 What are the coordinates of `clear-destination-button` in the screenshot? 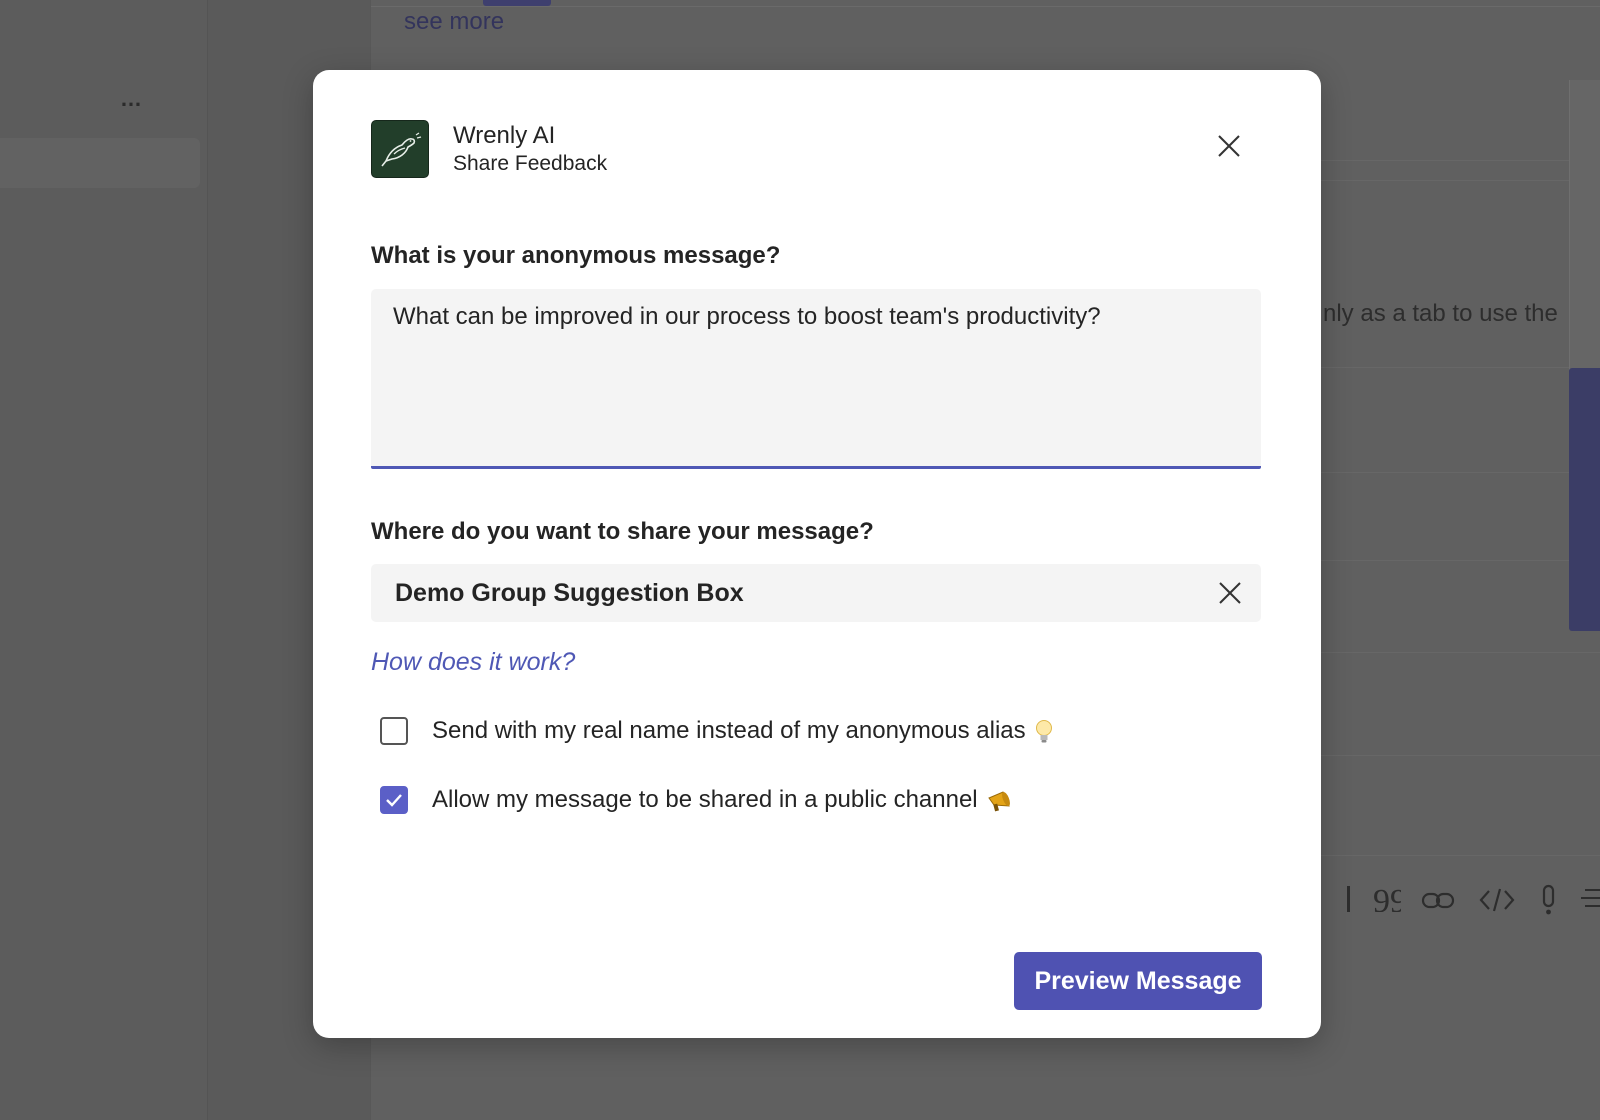 It's located at (1230, 593).